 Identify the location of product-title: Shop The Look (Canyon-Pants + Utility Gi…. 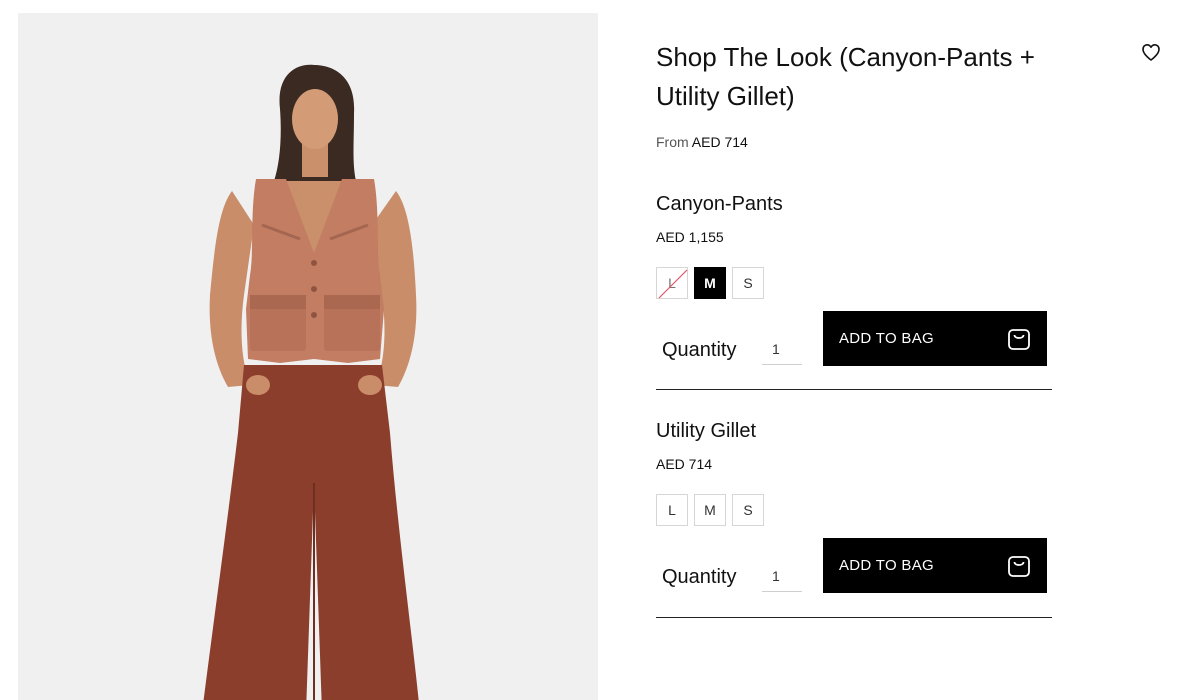
(845, 76).